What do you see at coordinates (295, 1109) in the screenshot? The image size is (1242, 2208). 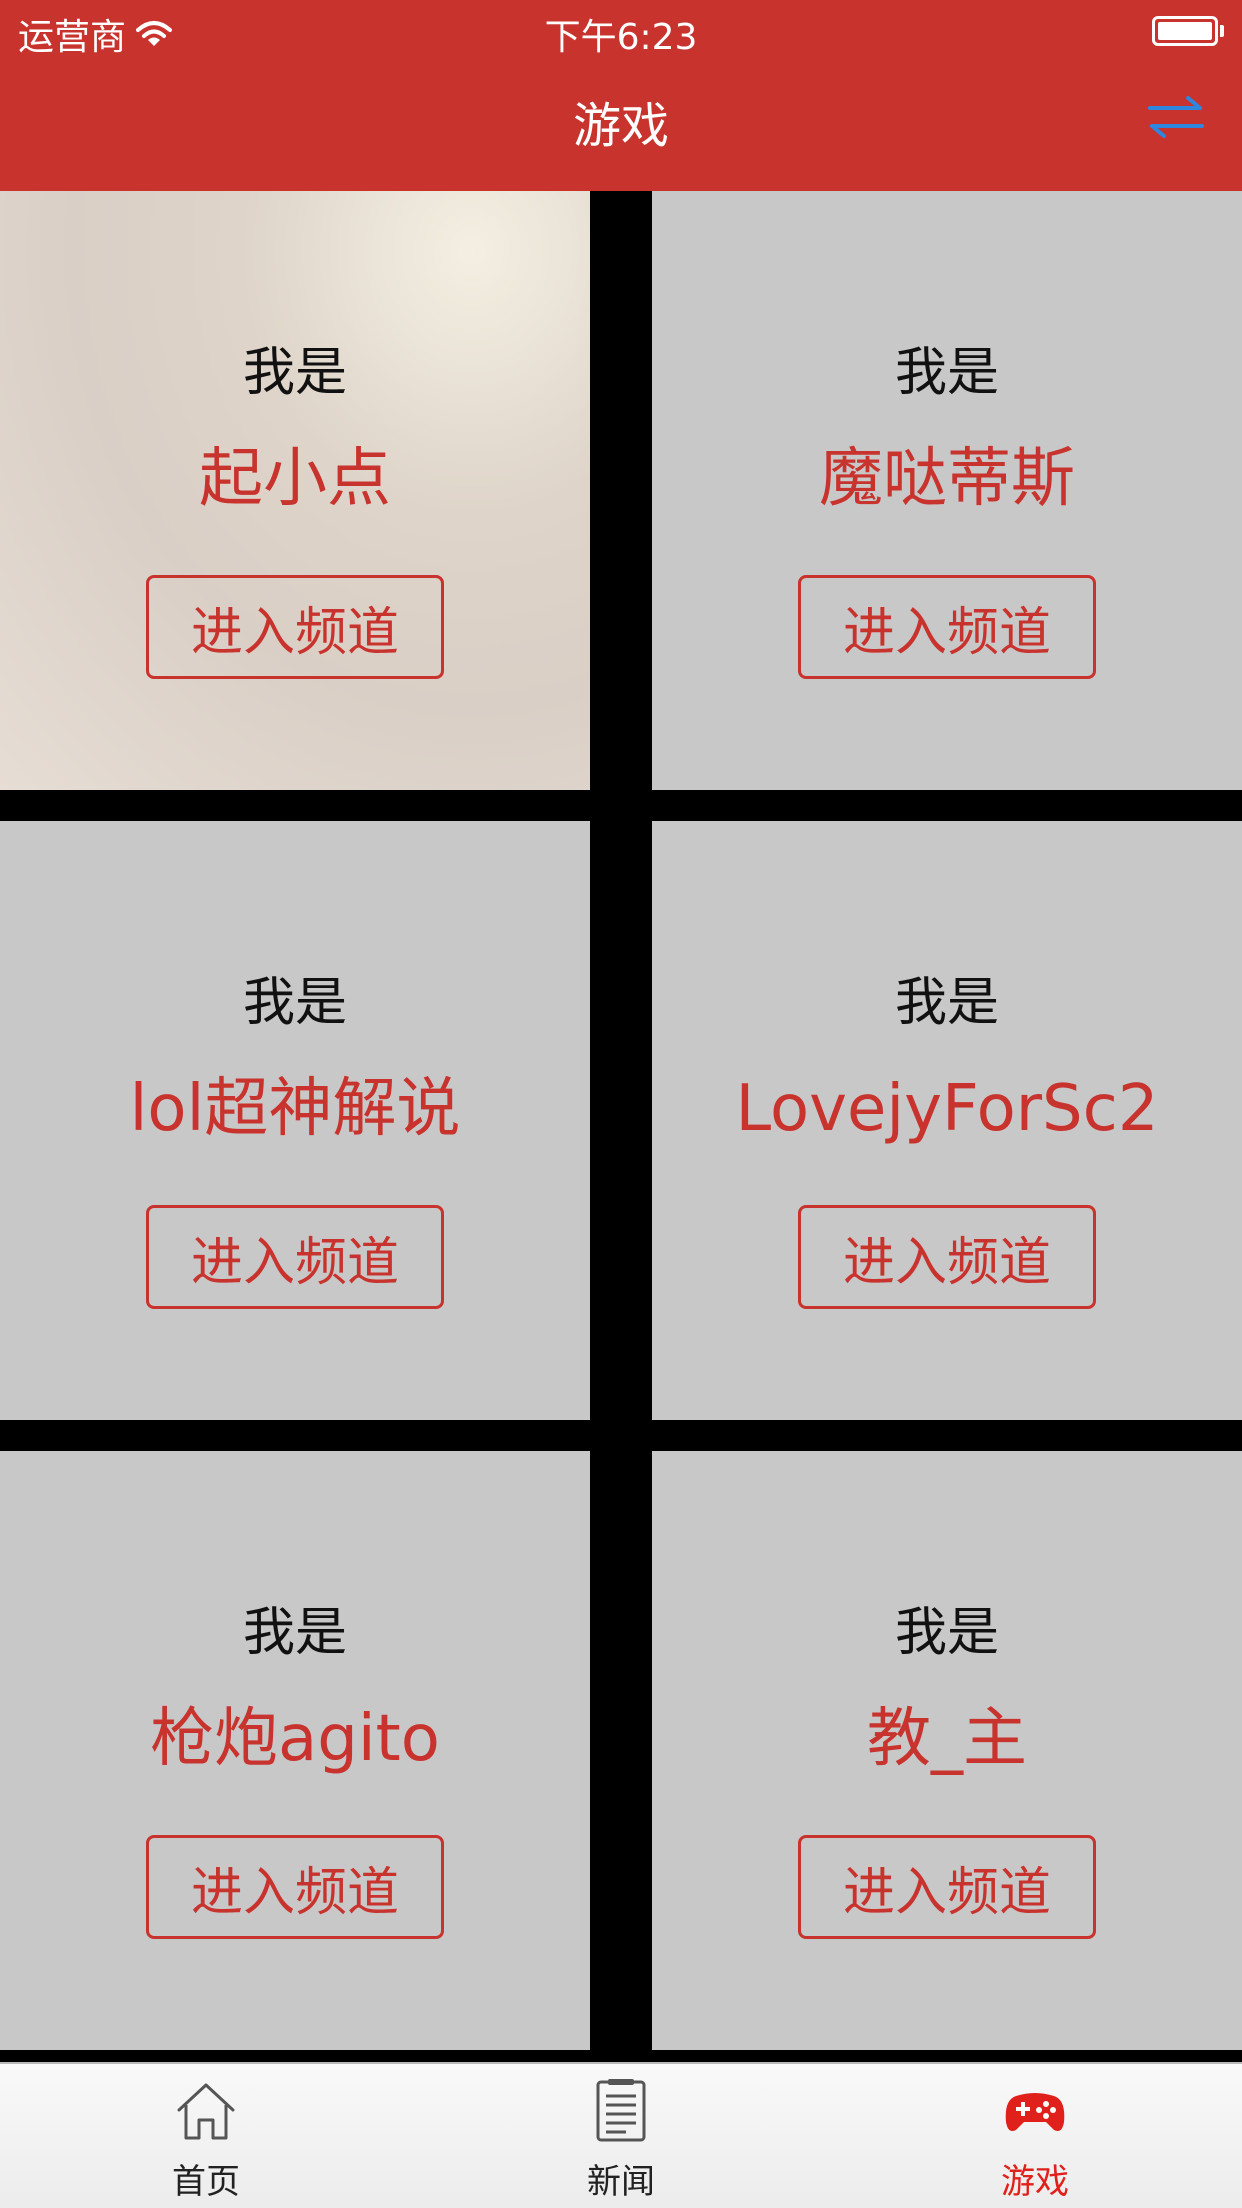 I see `channel-name: lol超神解说` at bounding box center [295, 1109].